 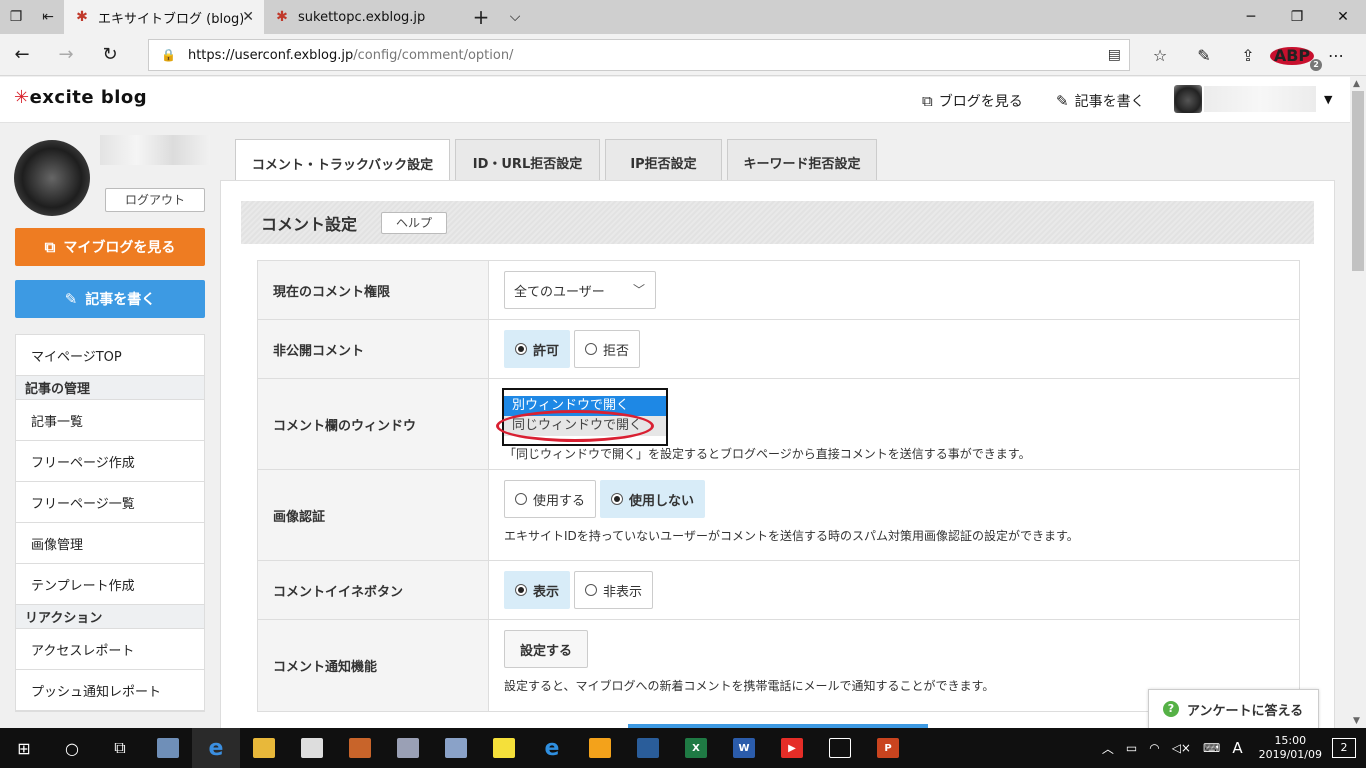 I want to click on row-label: 画像認証, so click(x=373, y=515).